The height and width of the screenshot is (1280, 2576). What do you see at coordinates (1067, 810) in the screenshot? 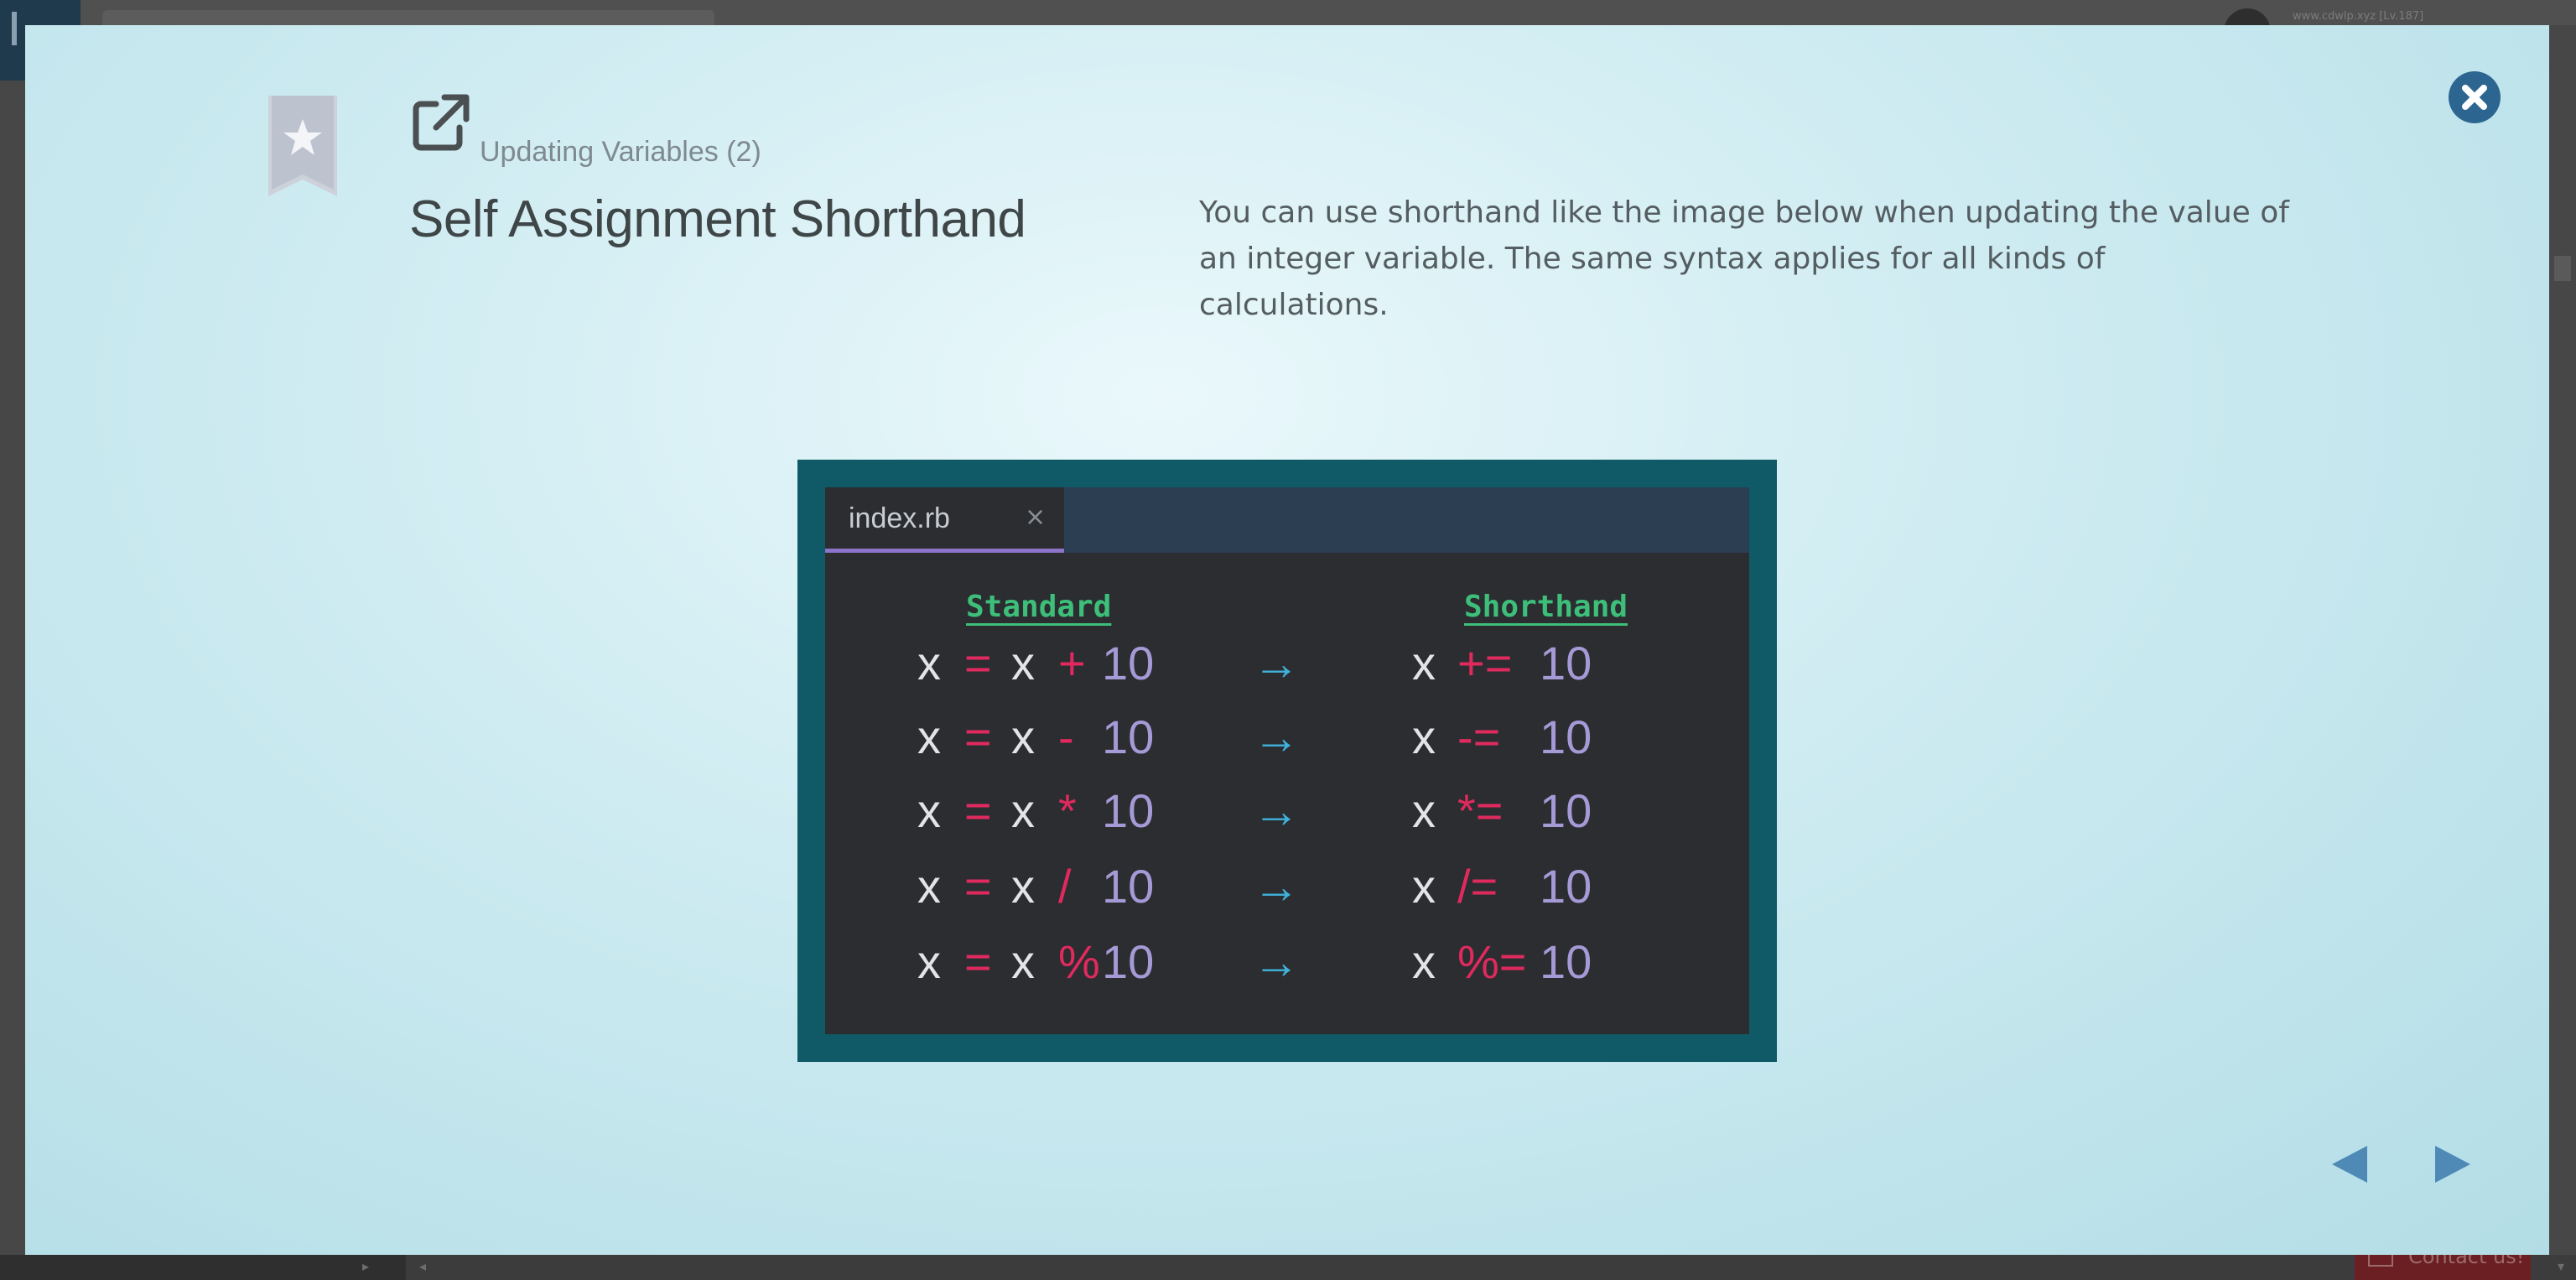
I see `code-op: *` at bounding box center [1067, 810].